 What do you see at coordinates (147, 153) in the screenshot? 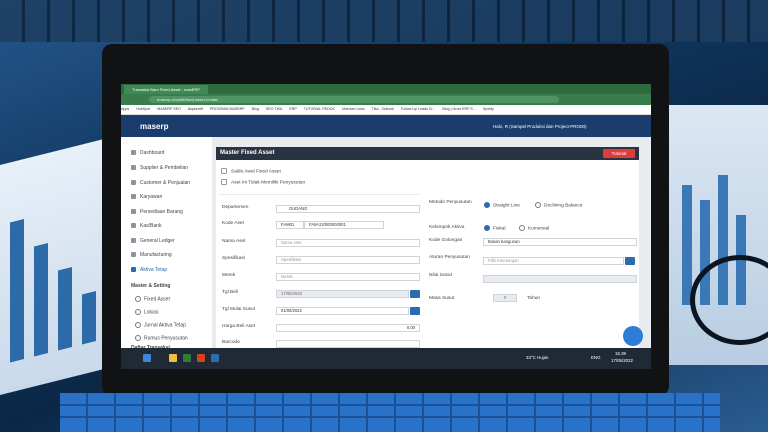
I see `sidebar-item-dashboard: Dashboard` at bounding box center [147, 153].